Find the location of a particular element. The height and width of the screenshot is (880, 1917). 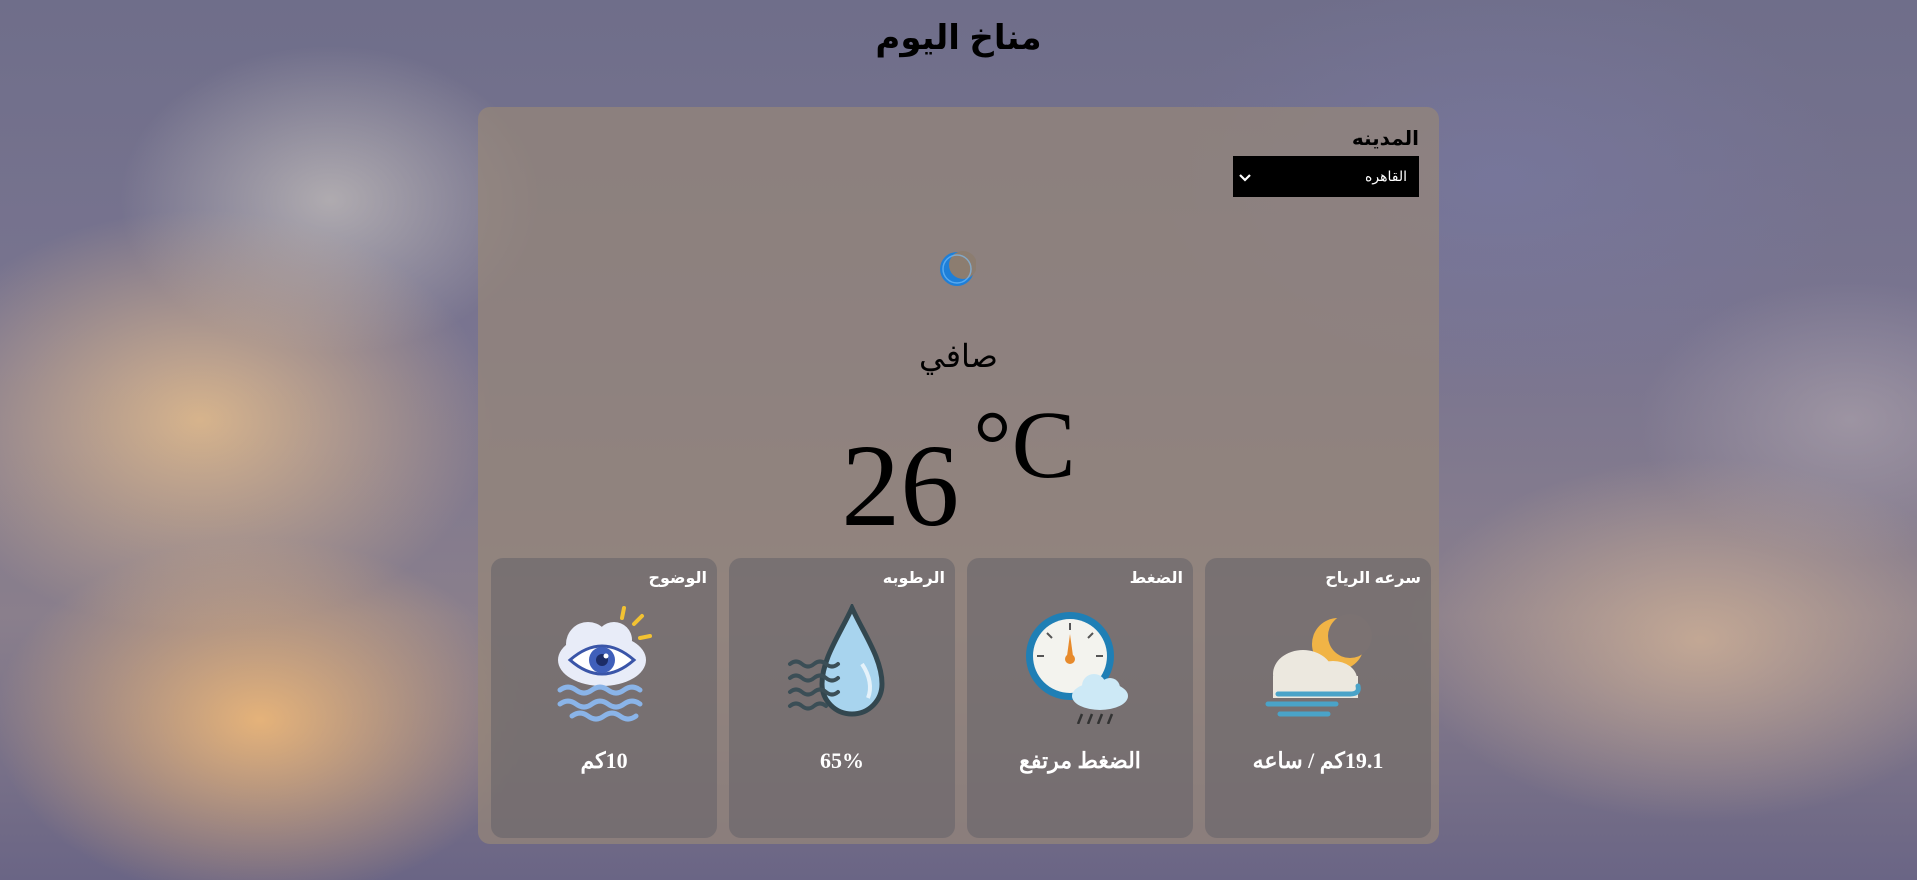

city-select: القاهره is located at coordinates (1326, 176).